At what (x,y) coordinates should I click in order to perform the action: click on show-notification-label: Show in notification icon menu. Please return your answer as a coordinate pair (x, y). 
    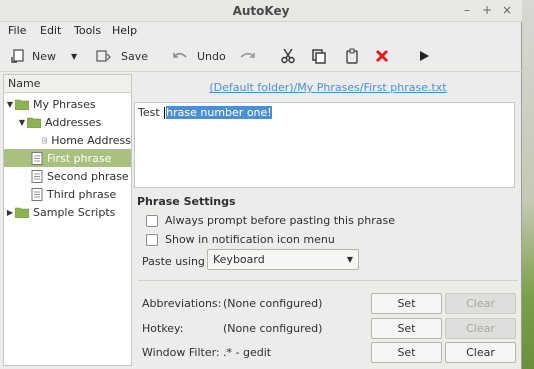
    Looking at the image, I should click on (250, 239).